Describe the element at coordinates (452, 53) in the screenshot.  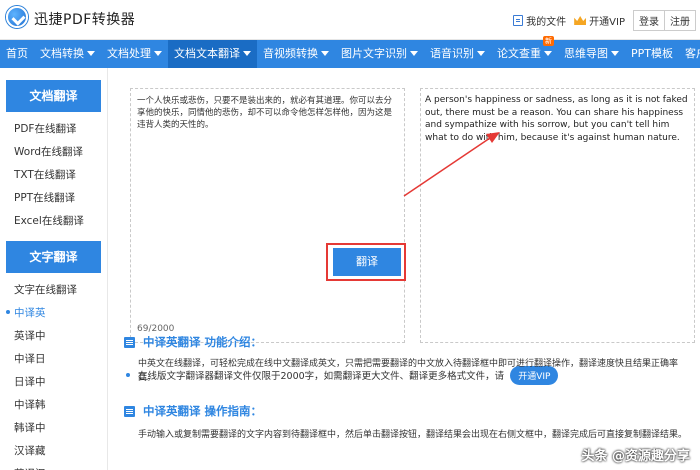
I see `nav-item-label: 语音识别` at that location.